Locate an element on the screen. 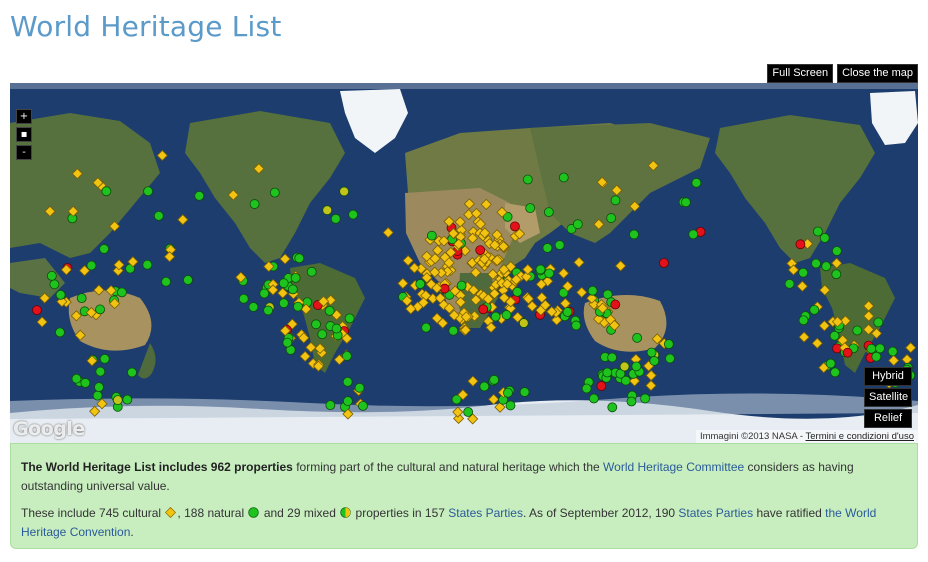  zoom-in-button: + is located at coordinates (24, 116).